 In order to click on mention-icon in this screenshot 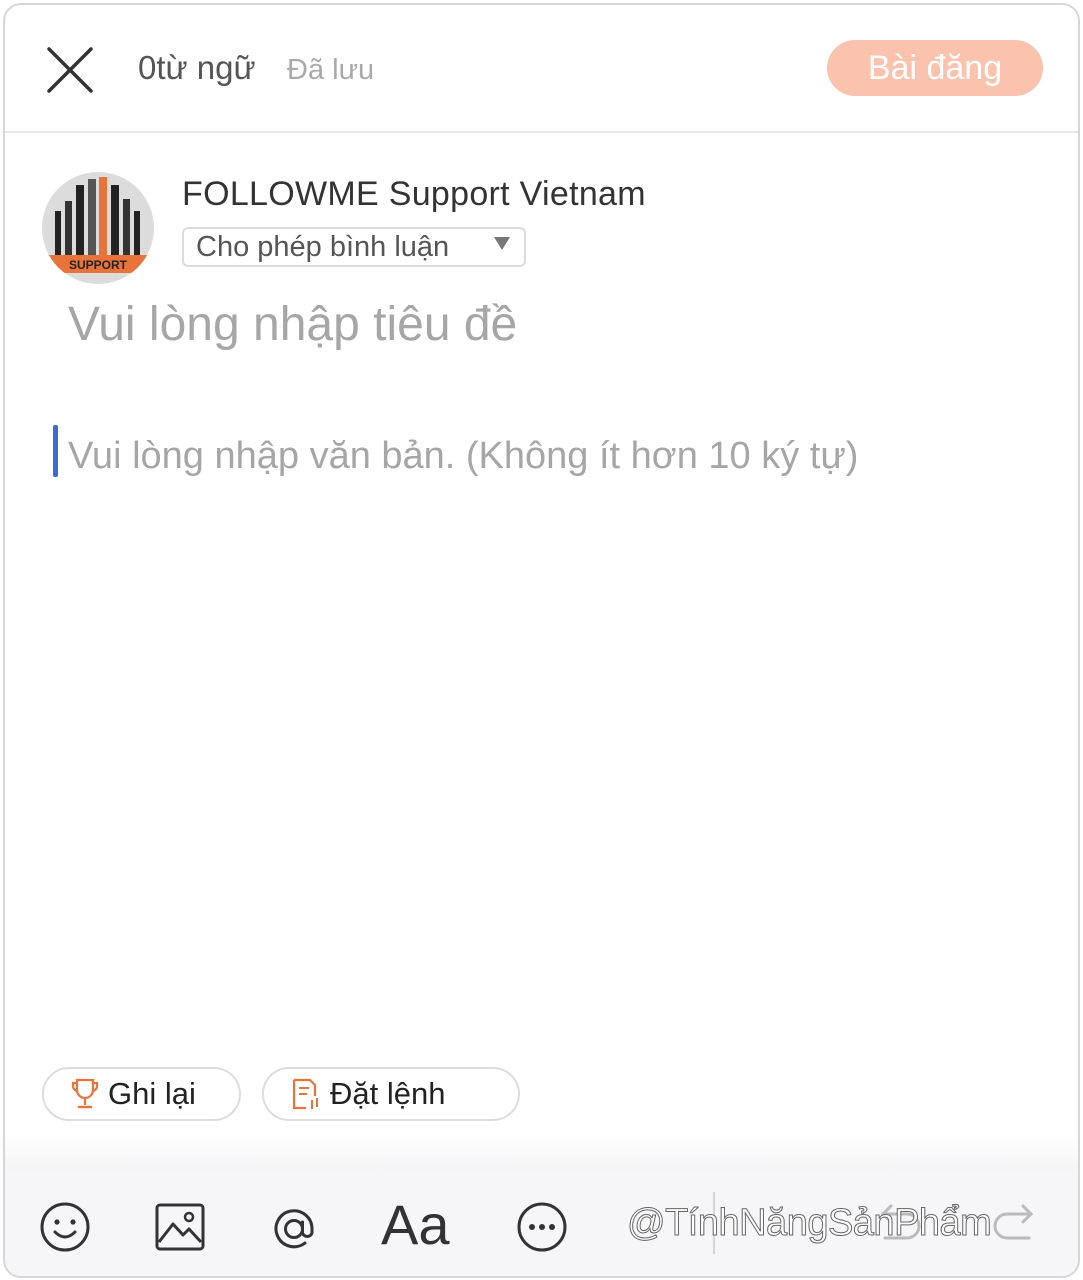, I will do `click(294, 1229)`.